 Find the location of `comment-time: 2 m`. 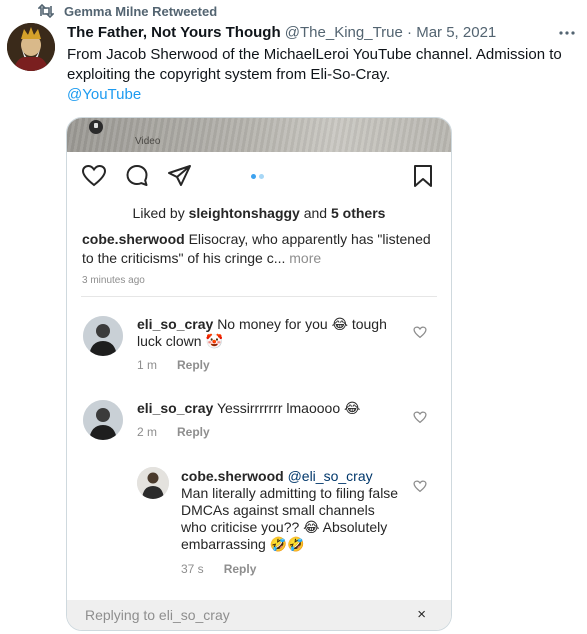

comment-time: 2 m is located at coordinates (147, 432).